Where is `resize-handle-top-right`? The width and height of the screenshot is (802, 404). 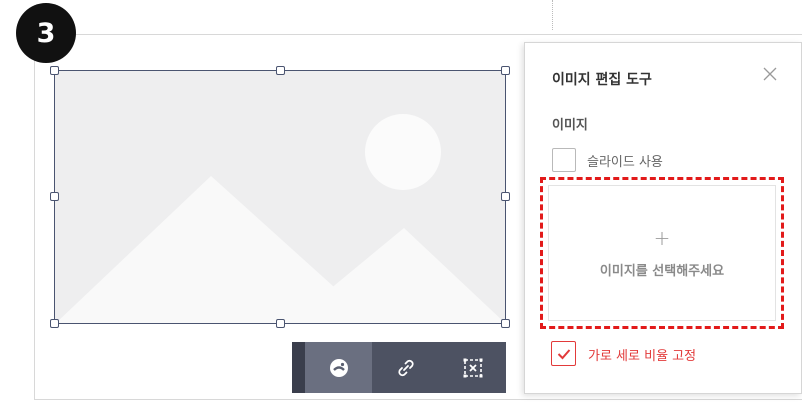
resize-handle-top-right is located at coordinates (505, 70).